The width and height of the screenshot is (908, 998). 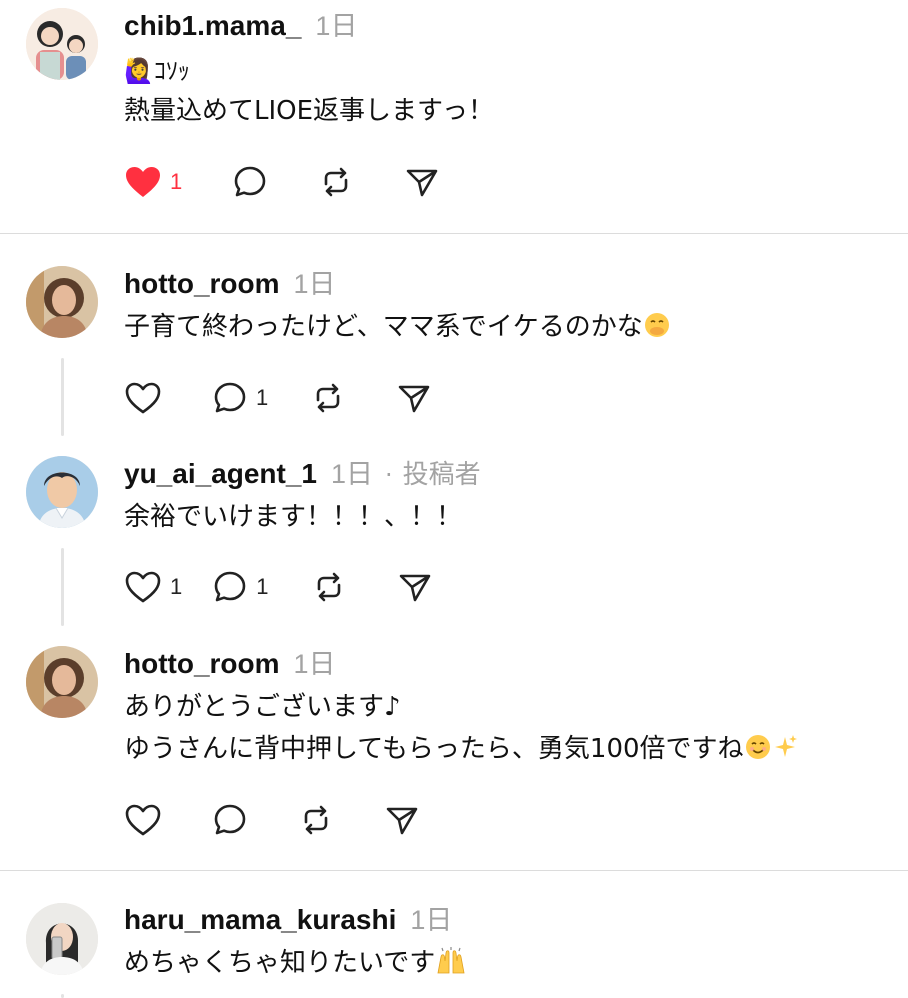 I want to click on post-text-line: ありがとうございます♪, so click(x=262, y=707).